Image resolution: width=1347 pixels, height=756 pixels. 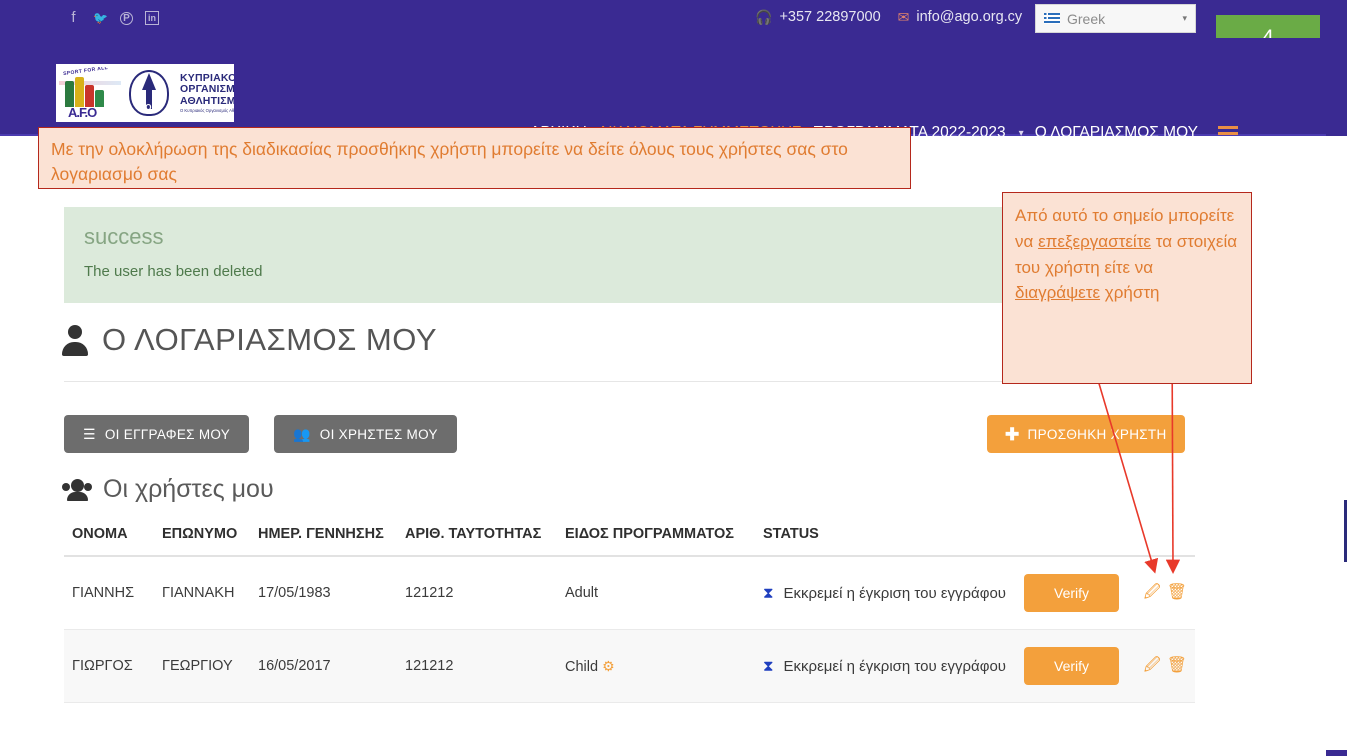 I want to click on koa-torch-icon: ΚΟΑ, so click(x=149, y=93).